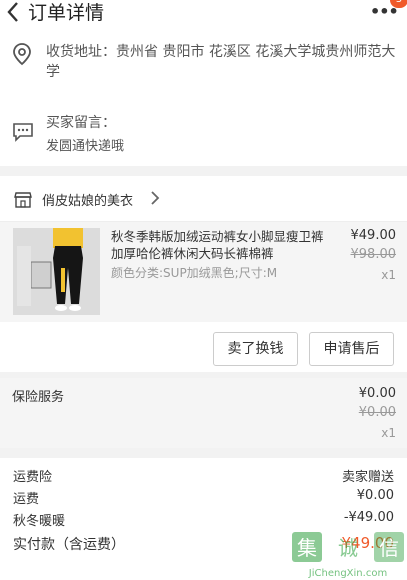 Image resolution: width=407 pixels, height=580 pixels. What do you see at coordinates (88, 201) in the screenshot?
I see `shop-name: 俏皮姑娘的美衣` at bounding box center [88, 201].